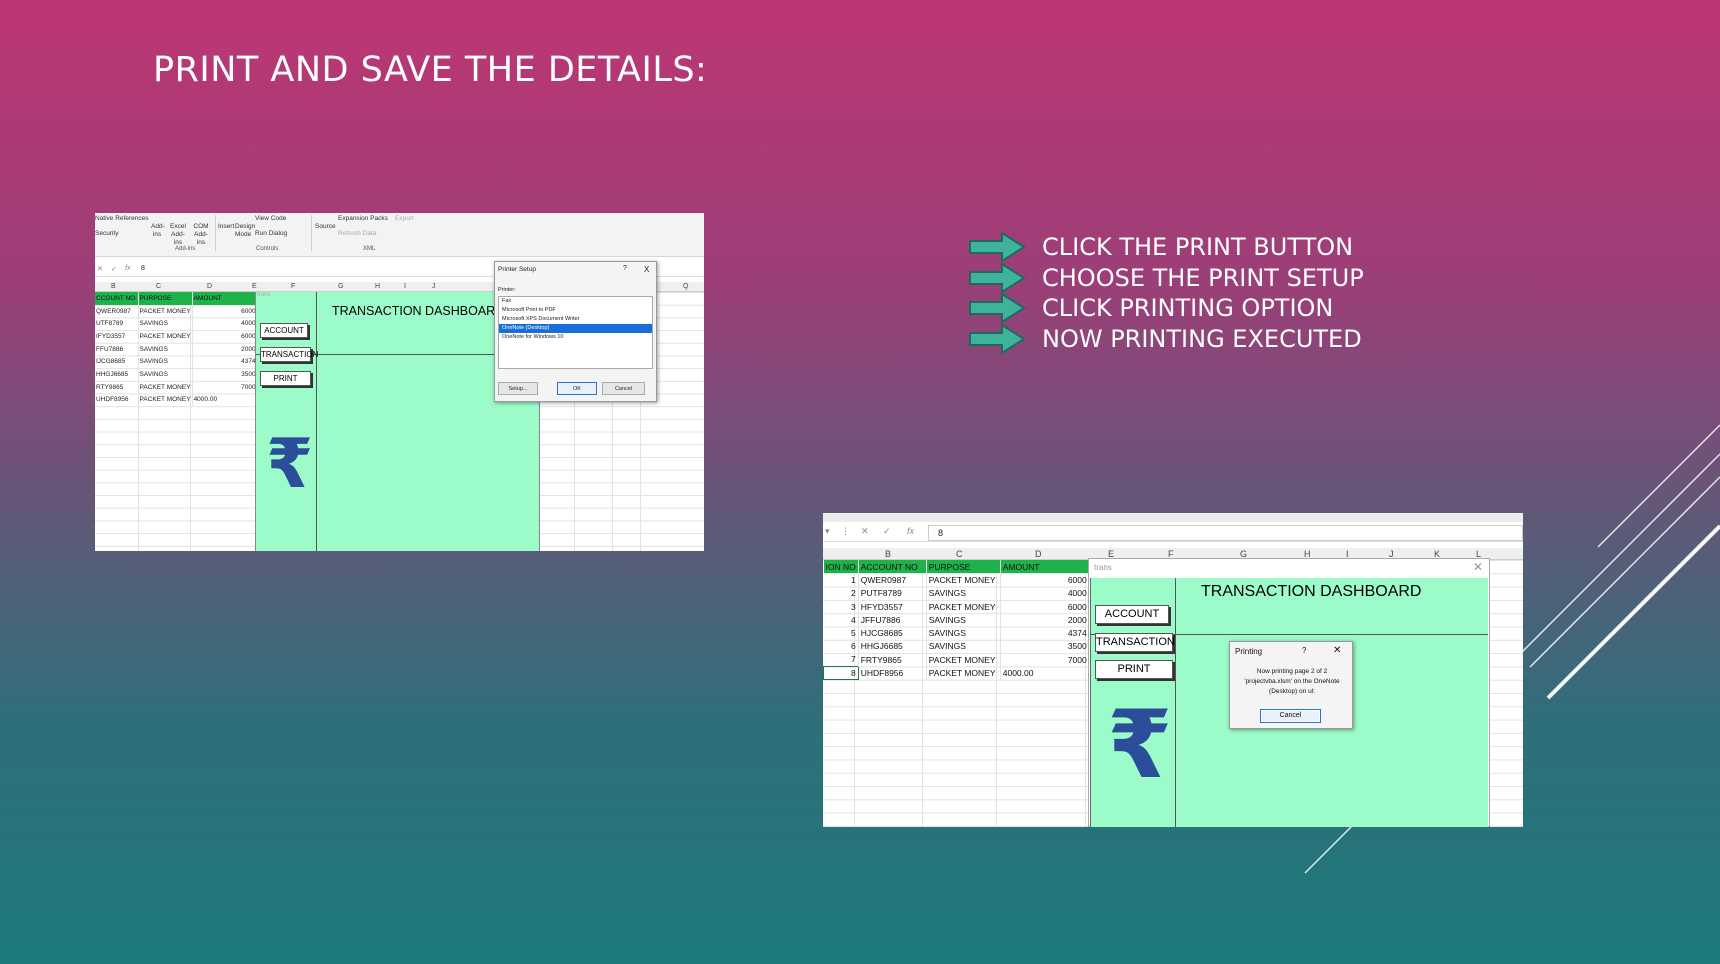  Describe the element at coordinates (254, 286) in the screenshot. I see `column-header: E` at that location.